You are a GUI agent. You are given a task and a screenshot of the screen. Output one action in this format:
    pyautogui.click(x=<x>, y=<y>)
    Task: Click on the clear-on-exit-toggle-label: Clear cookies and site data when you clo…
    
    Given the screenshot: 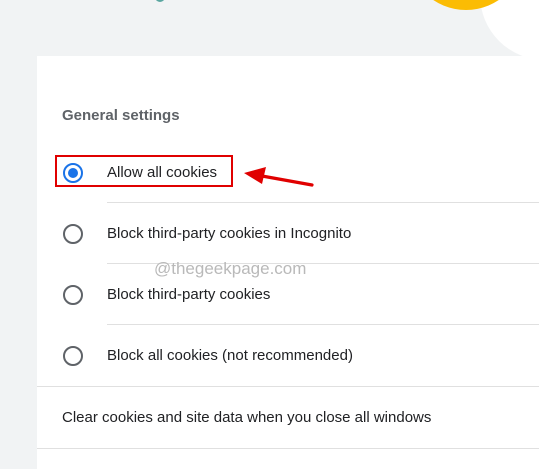 What is the action you would take?
    pyautogui.click(x=246, y=417)
    